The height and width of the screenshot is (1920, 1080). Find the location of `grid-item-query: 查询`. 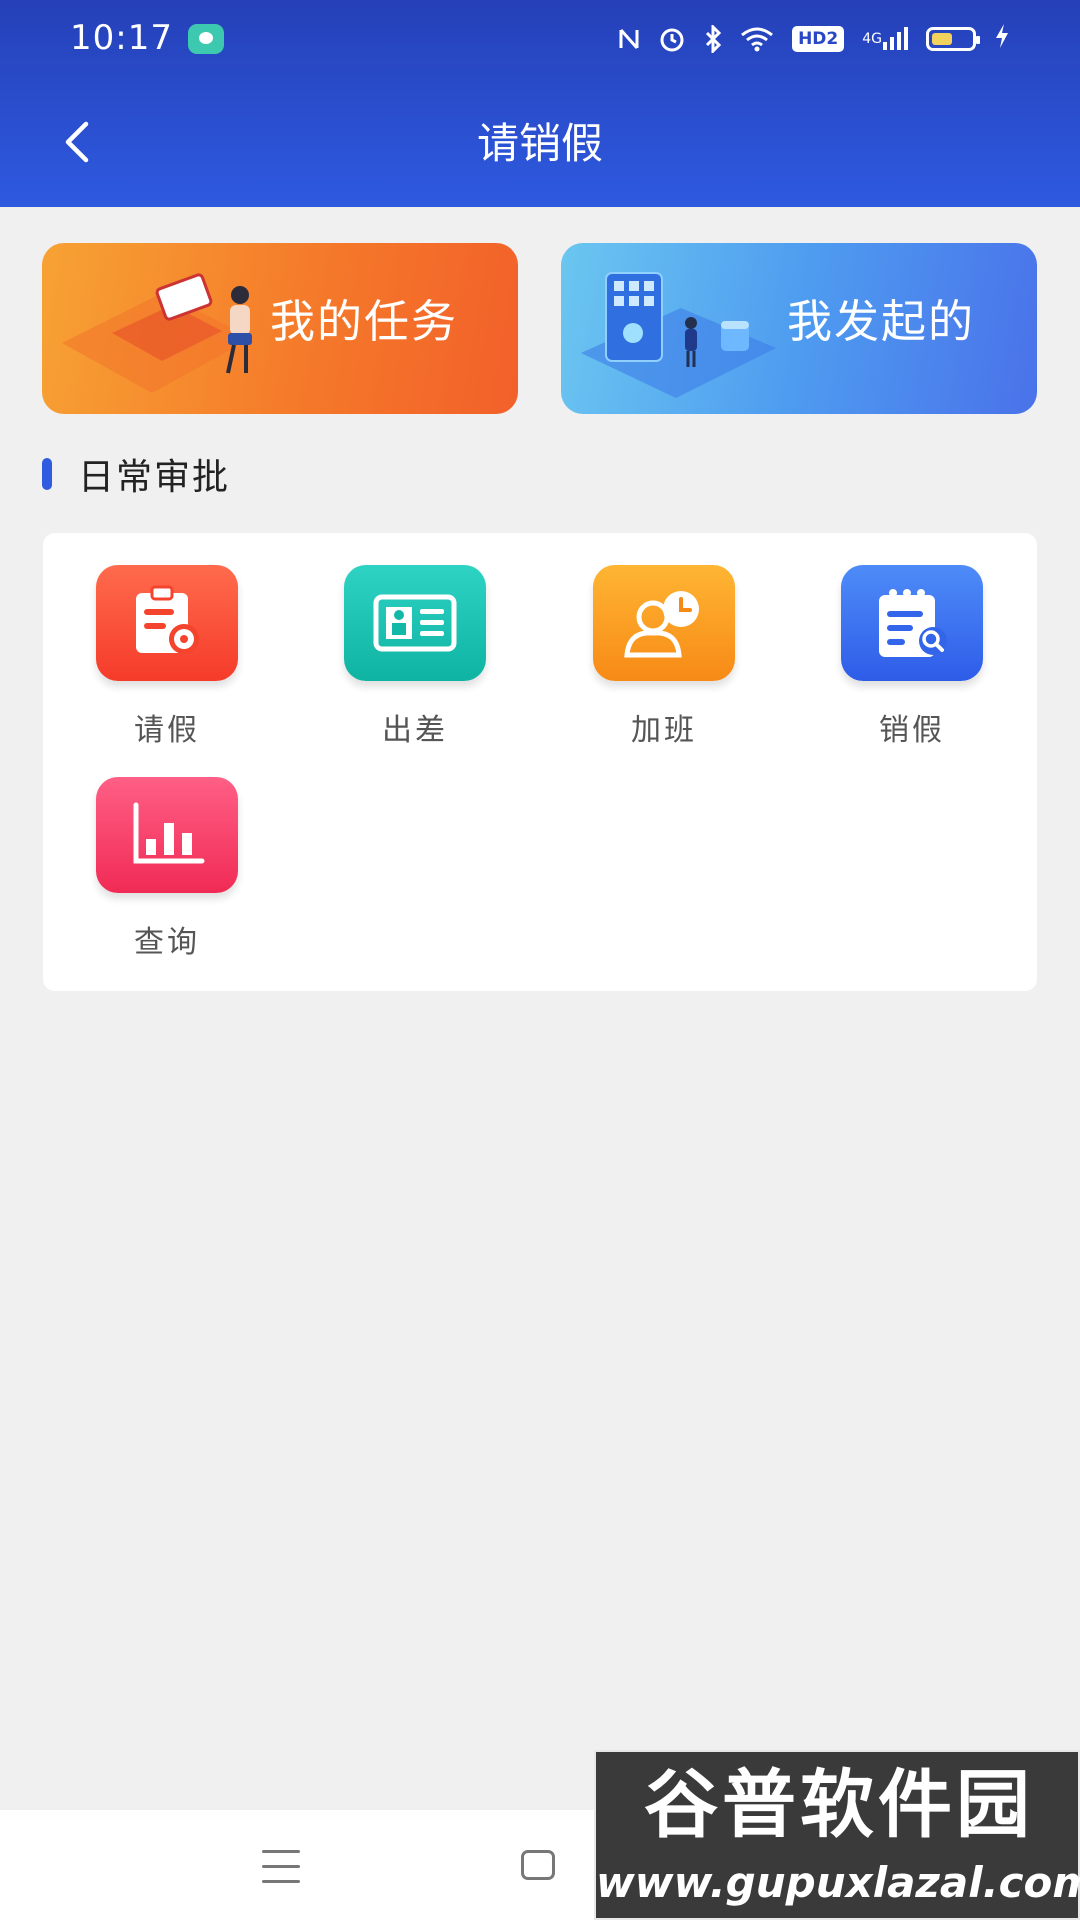

grid-item-query: 查询 is located at coordinates (167, 869).